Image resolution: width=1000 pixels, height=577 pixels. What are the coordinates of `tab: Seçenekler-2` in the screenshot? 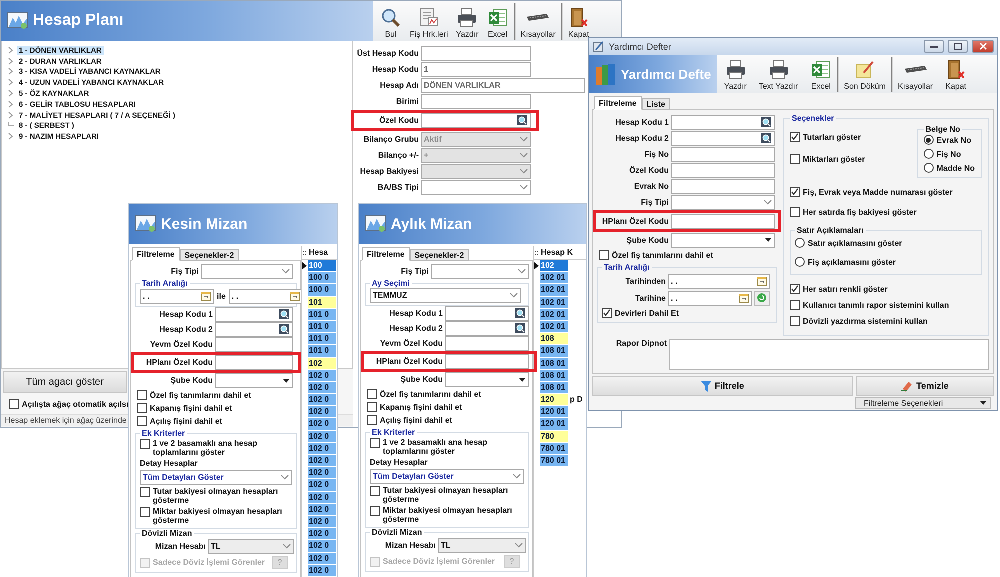 It's located at (210, 255).